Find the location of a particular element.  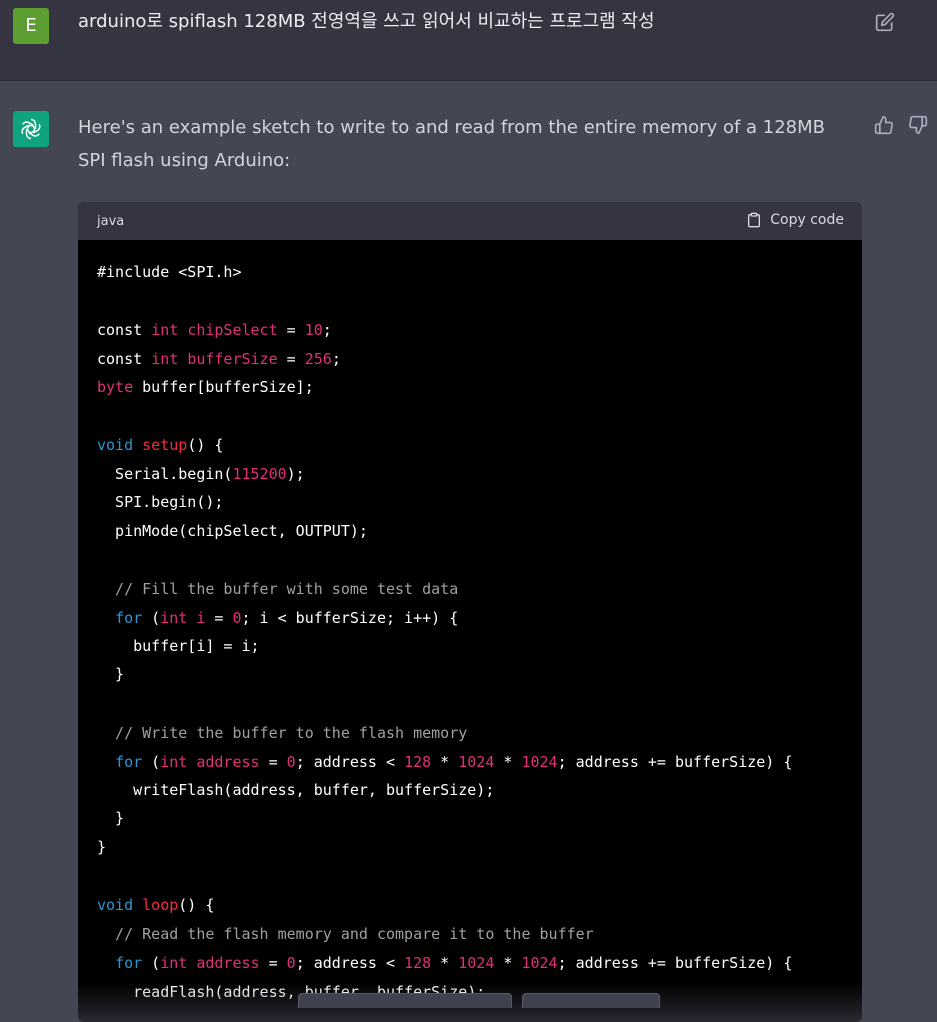

clipboard-icon is located at coordinates (754, 220).